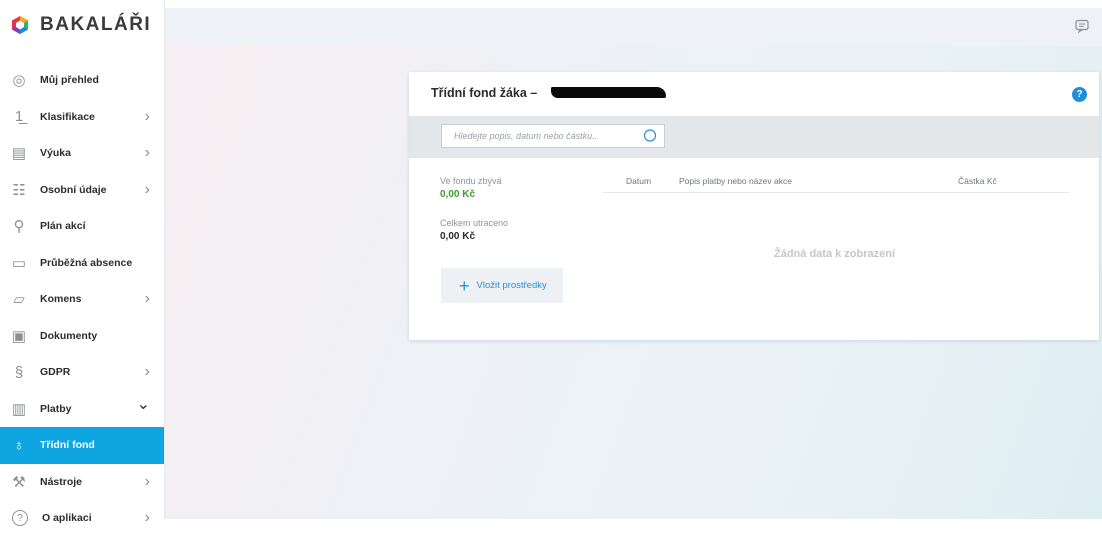  I want to click on sidebar-item: ♁ Třídní fond, so click(82, 445).